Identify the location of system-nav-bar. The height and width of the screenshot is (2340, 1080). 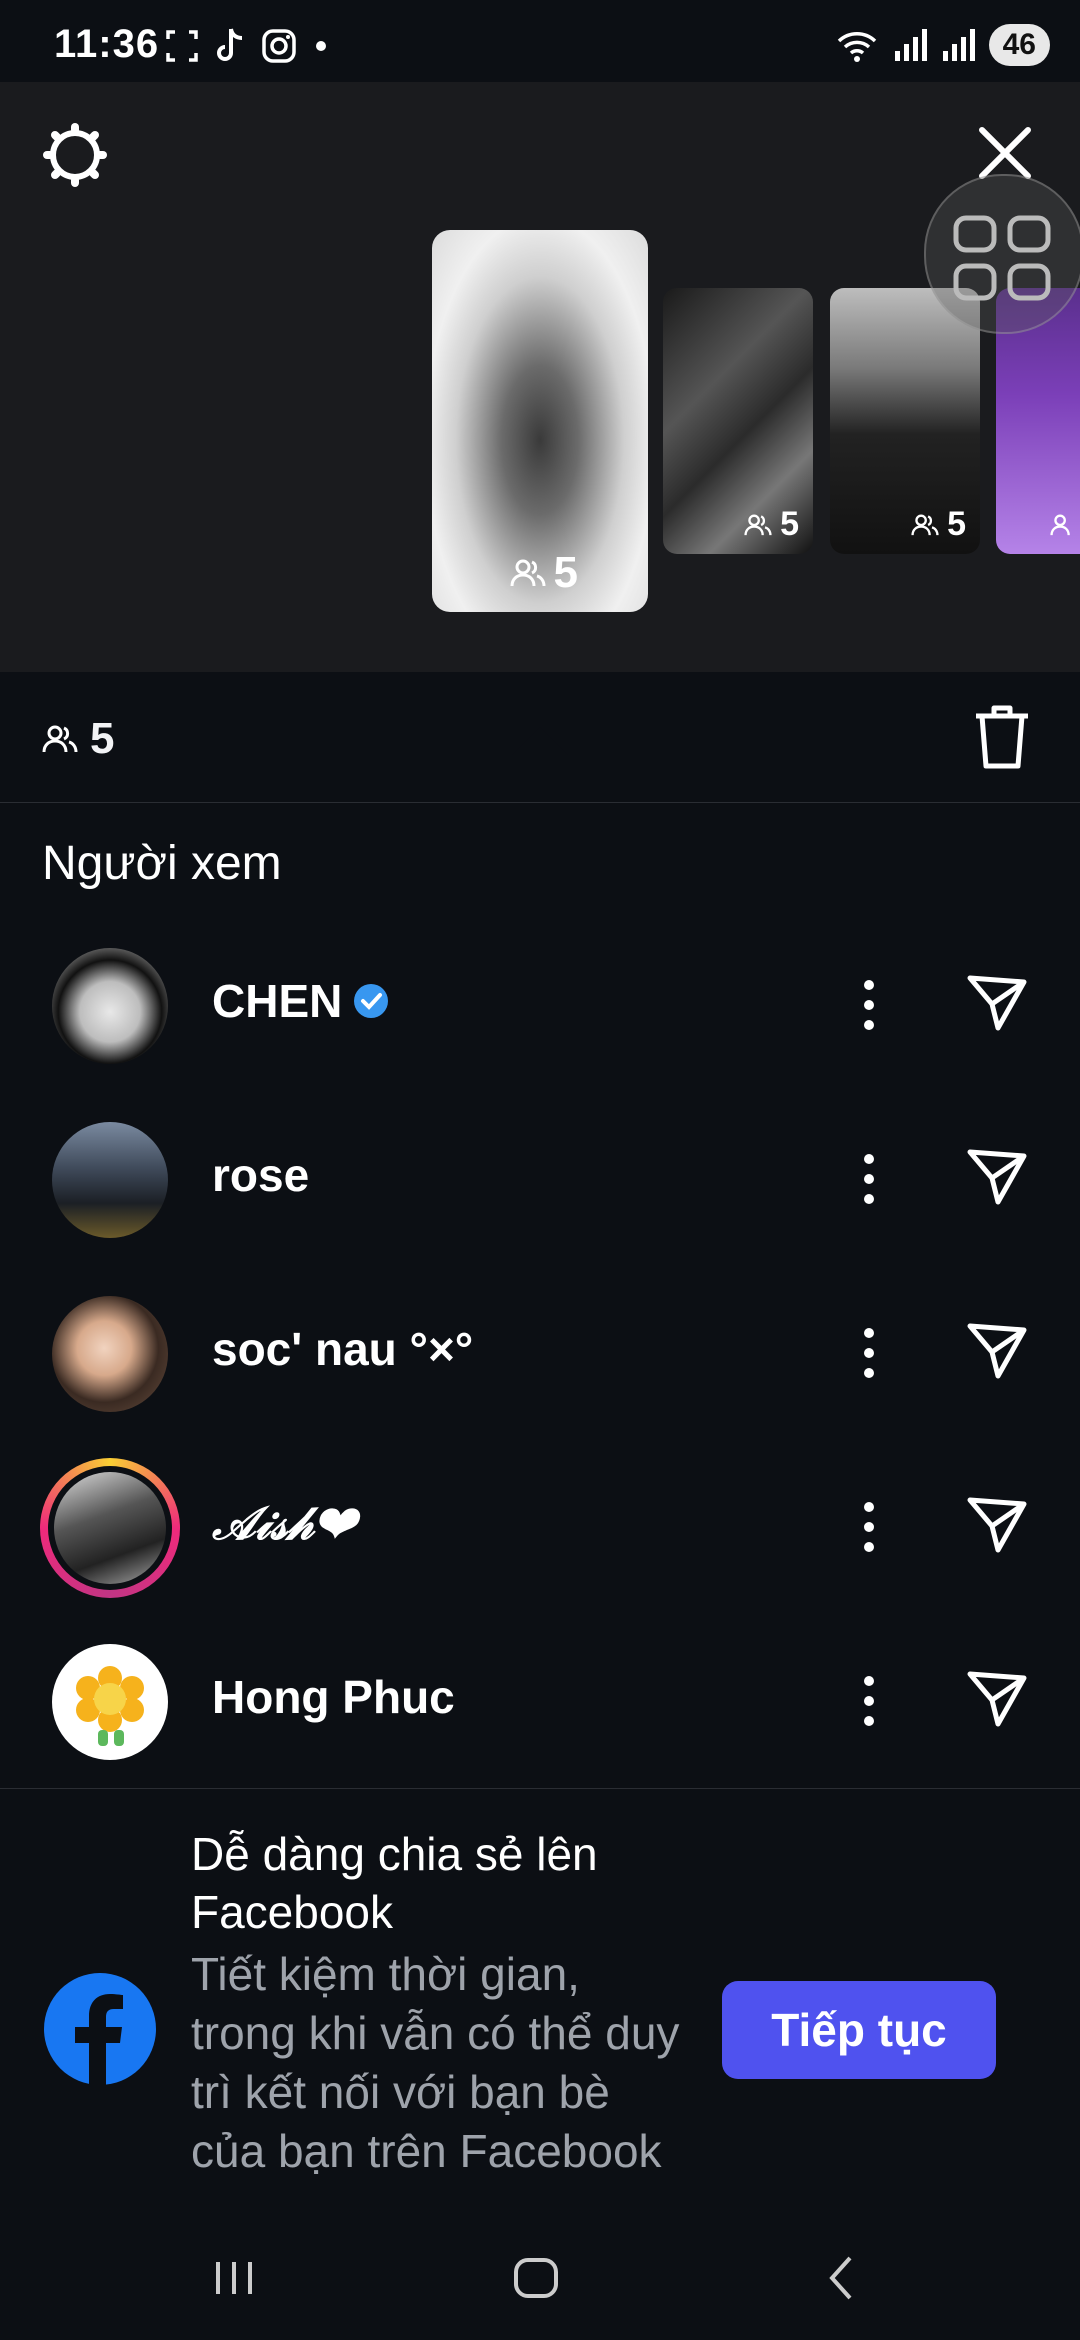
(540, 2274).